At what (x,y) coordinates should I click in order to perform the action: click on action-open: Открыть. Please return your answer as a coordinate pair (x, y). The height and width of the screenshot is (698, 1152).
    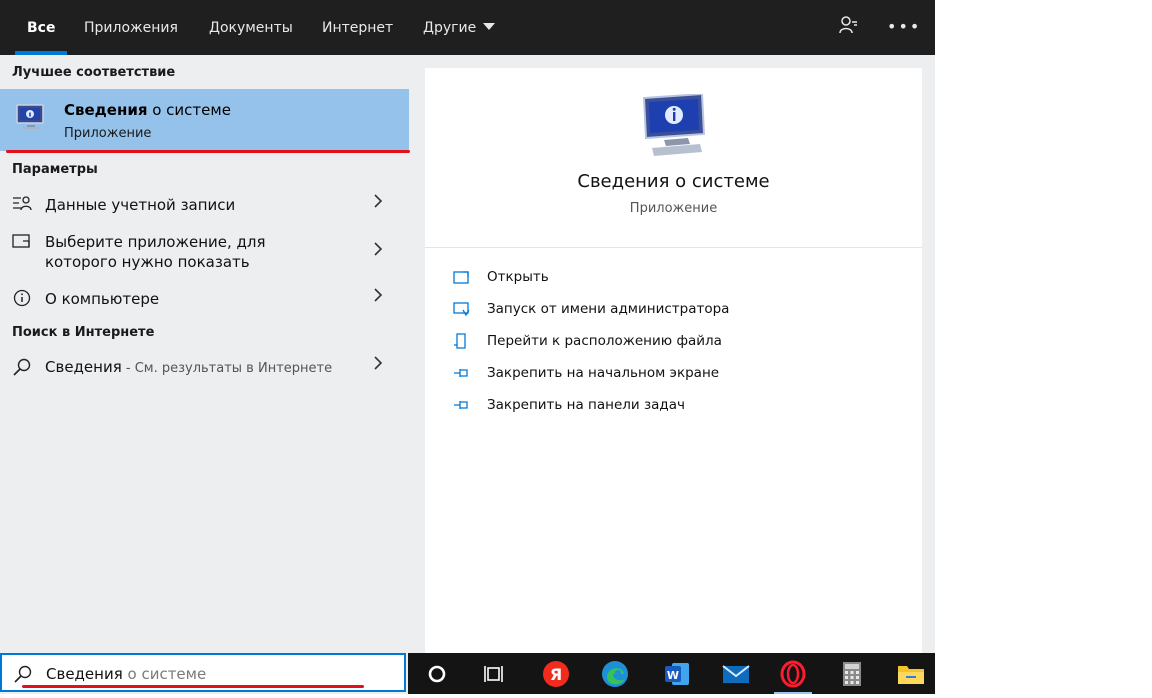
    Looking at the image, I should click on (663, 278).